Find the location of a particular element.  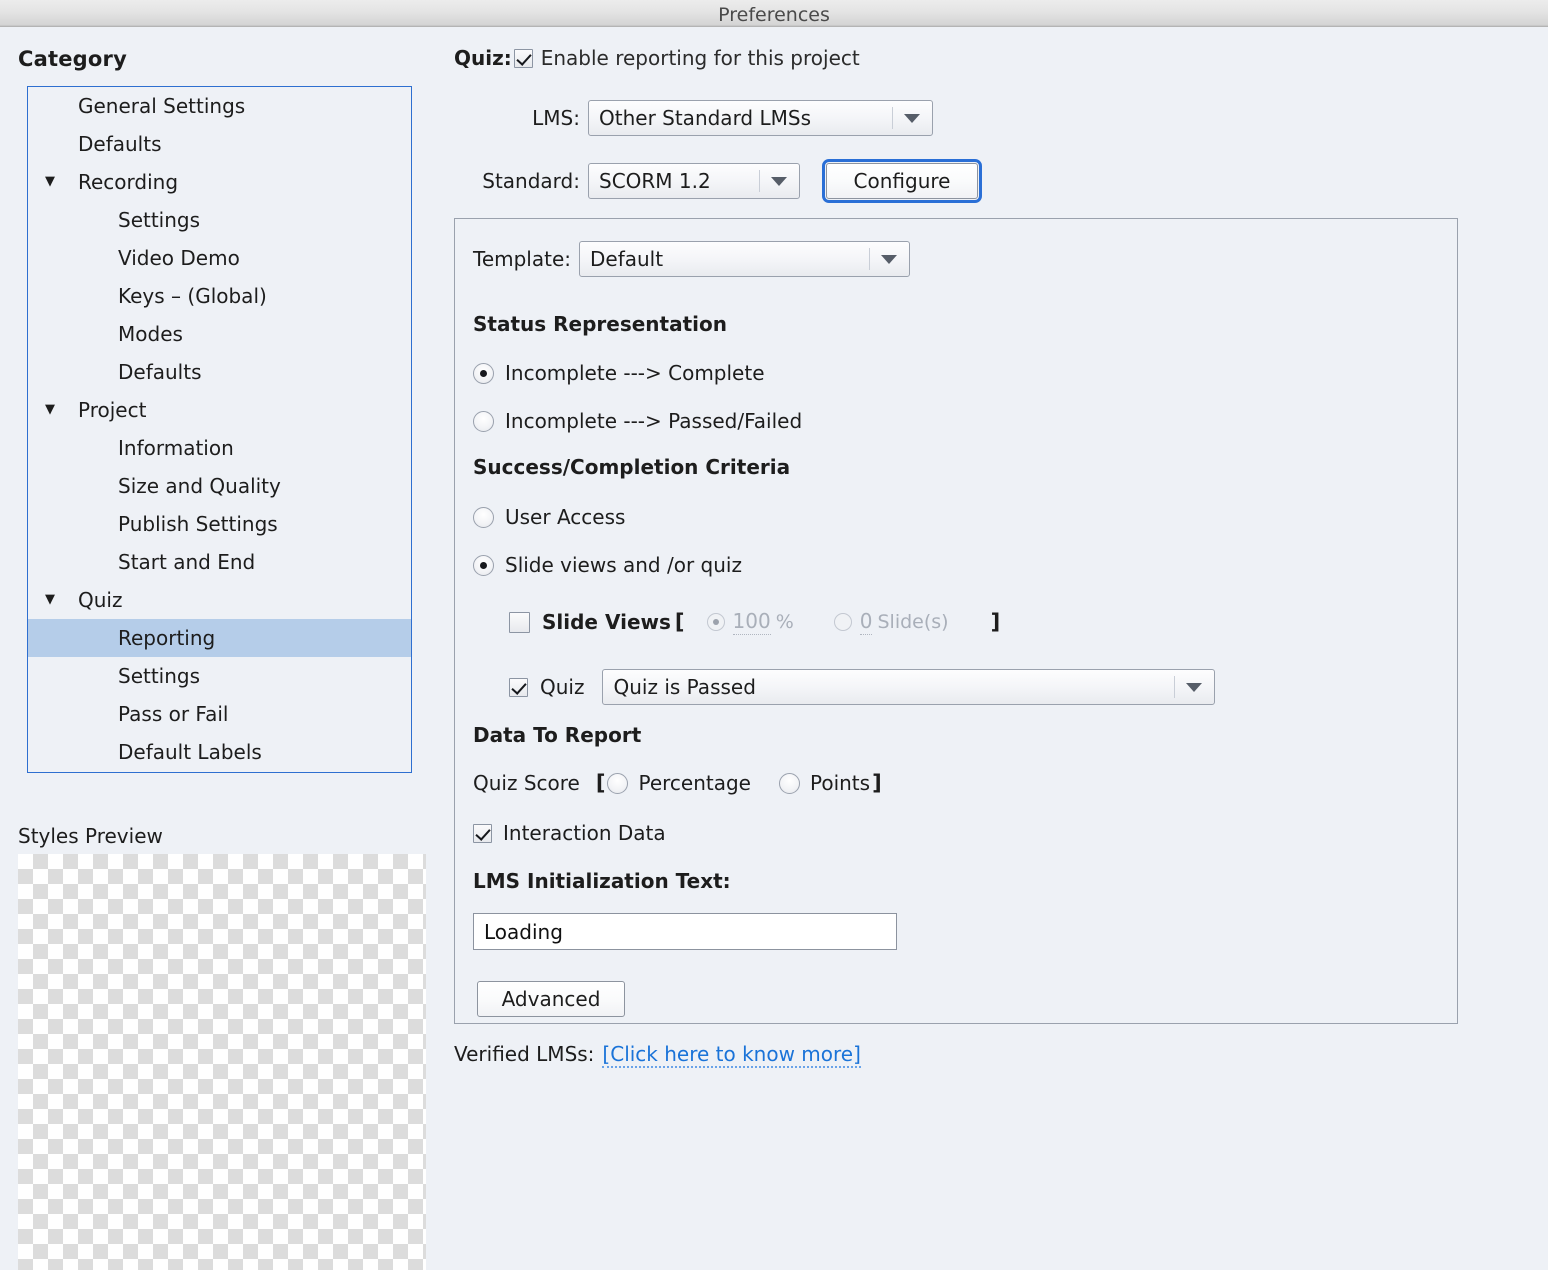

configure-button: Configure is located at coordinates (902, 181).